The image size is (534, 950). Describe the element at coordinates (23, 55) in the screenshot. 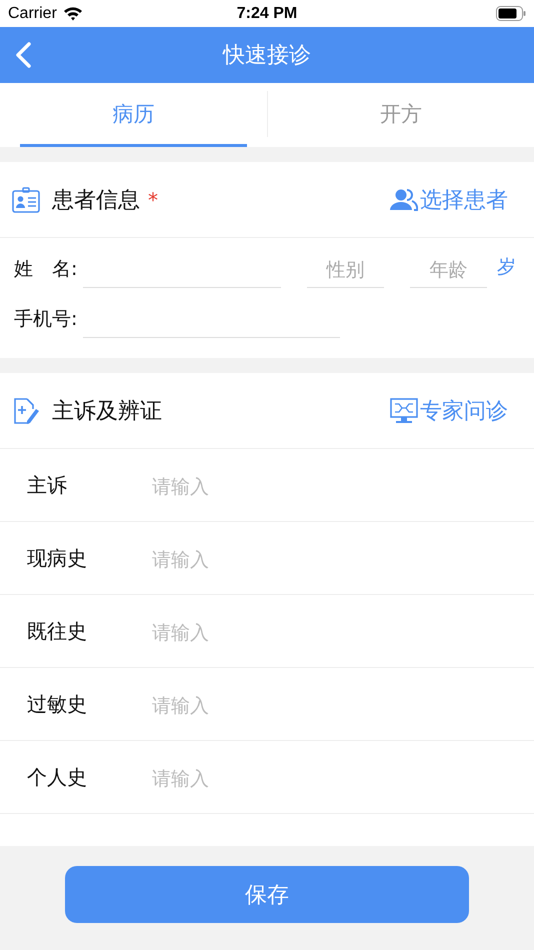

I see `back-icon` at that location.